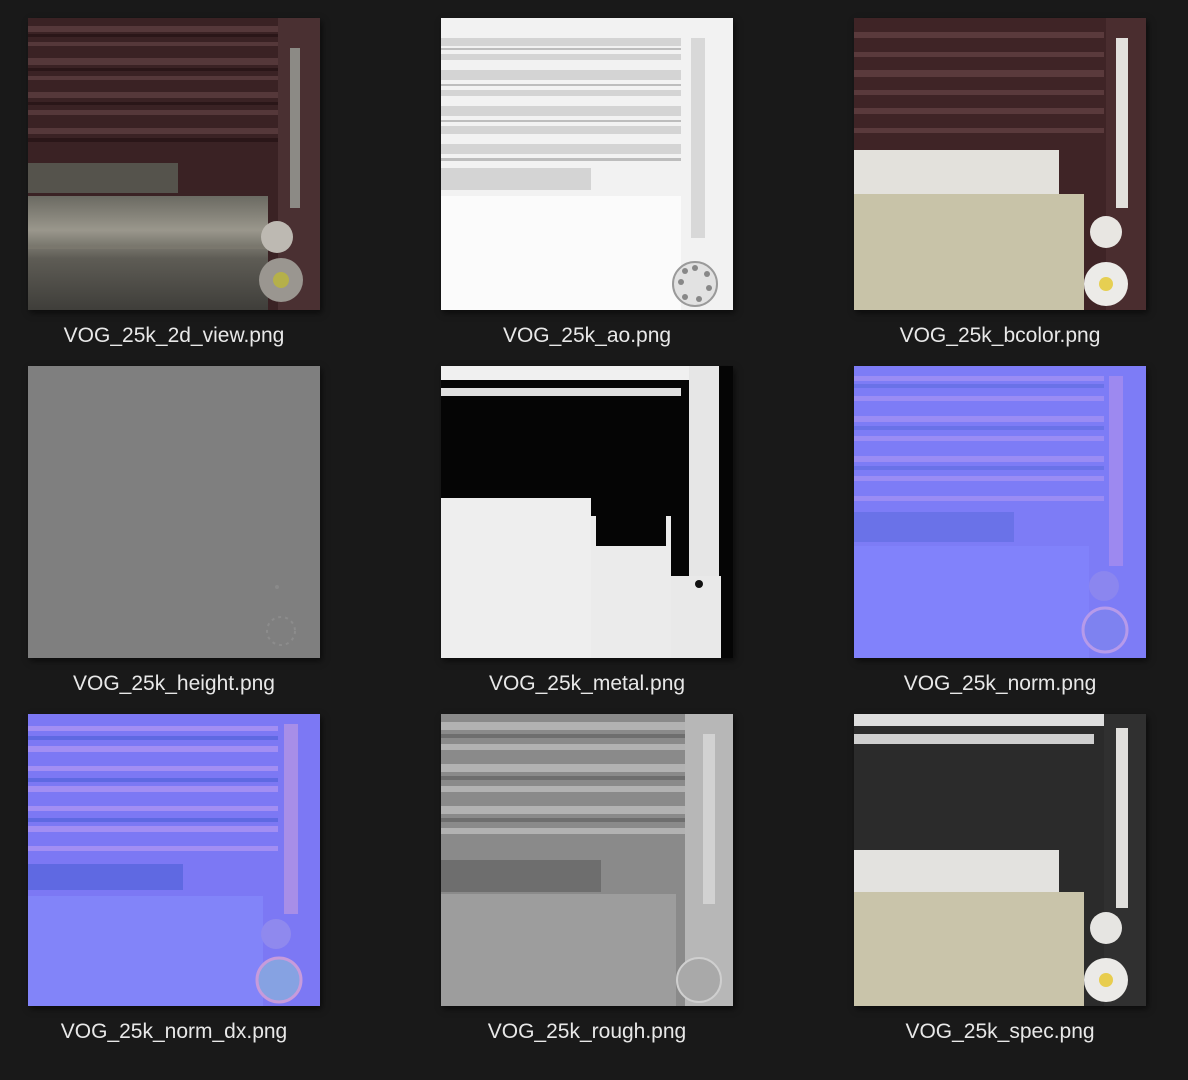 The image size is (1188, 1080). I want to click on file-item-norm: VOG_25k_norm.png, so click(1000, 531).